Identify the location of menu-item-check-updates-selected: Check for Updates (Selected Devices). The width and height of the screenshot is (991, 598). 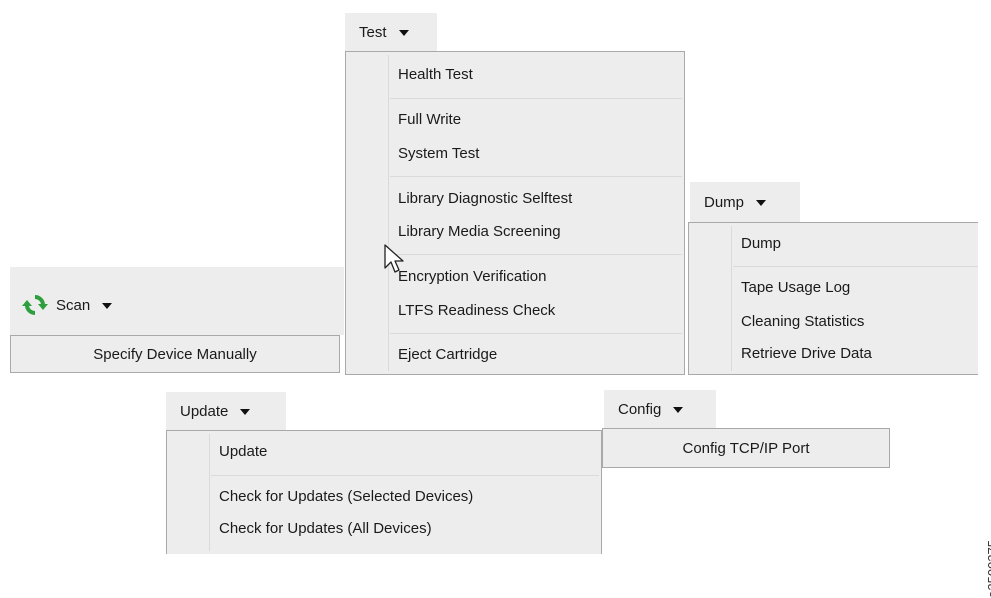
(346, 497).